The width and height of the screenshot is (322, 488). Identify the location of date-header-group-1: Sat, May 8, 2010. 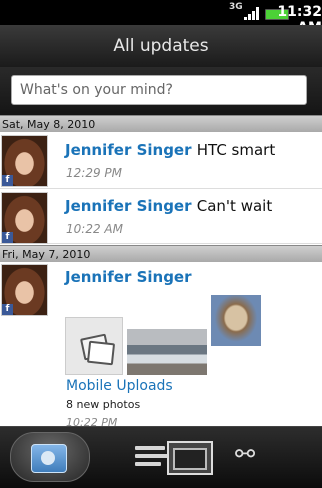
(161, 123).